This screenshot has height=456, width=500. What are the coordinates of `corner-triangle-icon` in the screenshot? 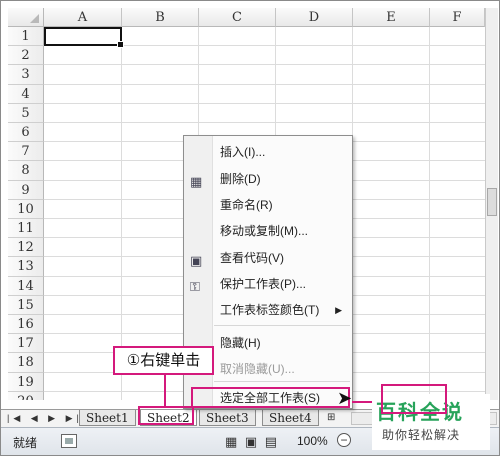 It's located at (34, 18).